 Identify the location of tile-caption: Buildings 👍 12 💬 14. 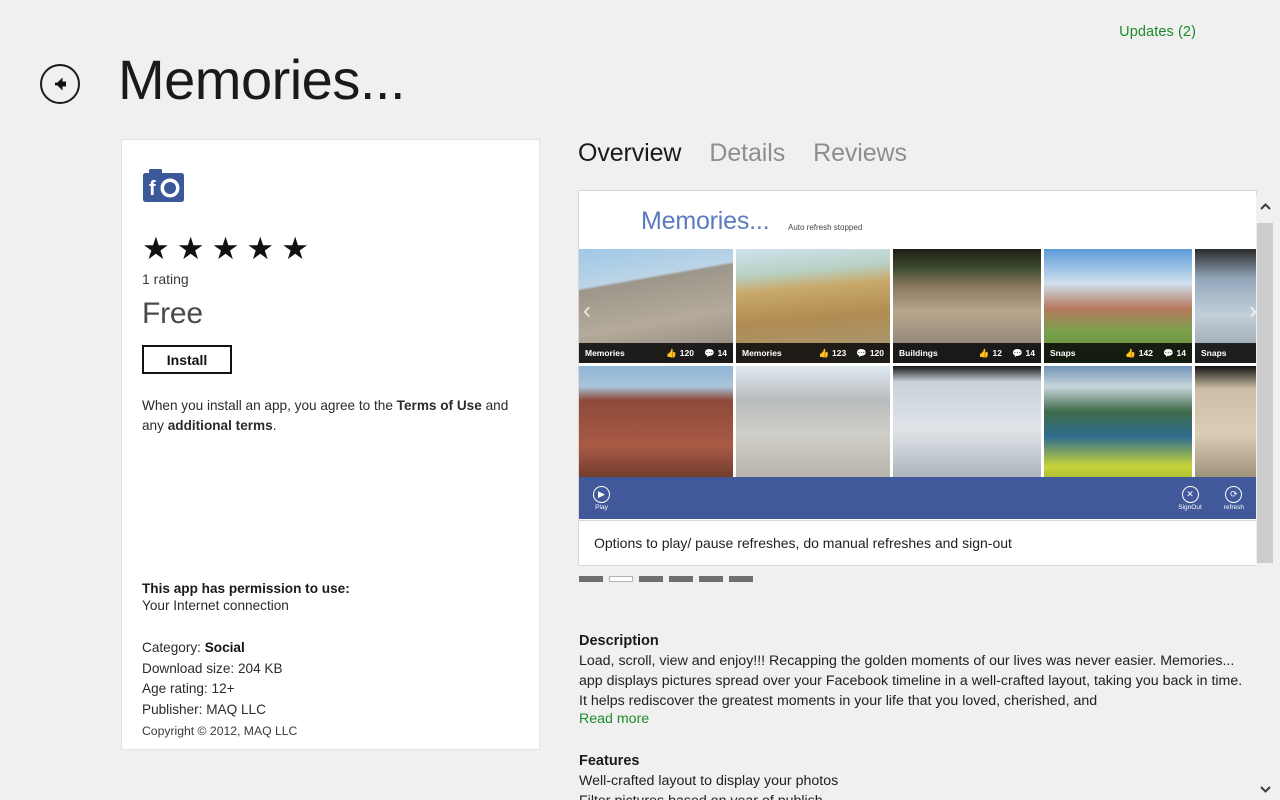
(967, 353).